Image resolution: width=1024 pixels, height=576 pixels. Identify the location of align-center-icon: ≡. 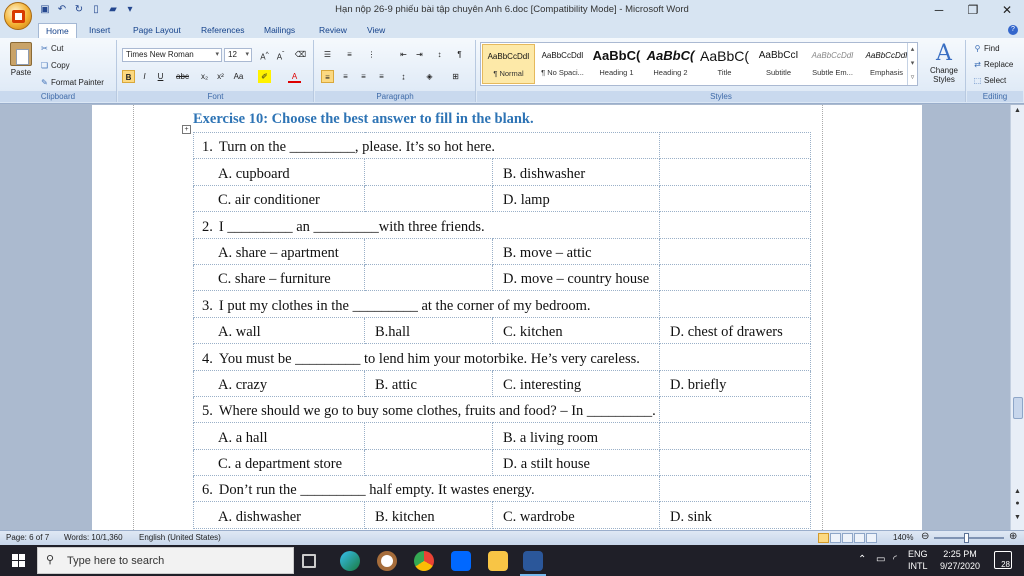
(345, 76).